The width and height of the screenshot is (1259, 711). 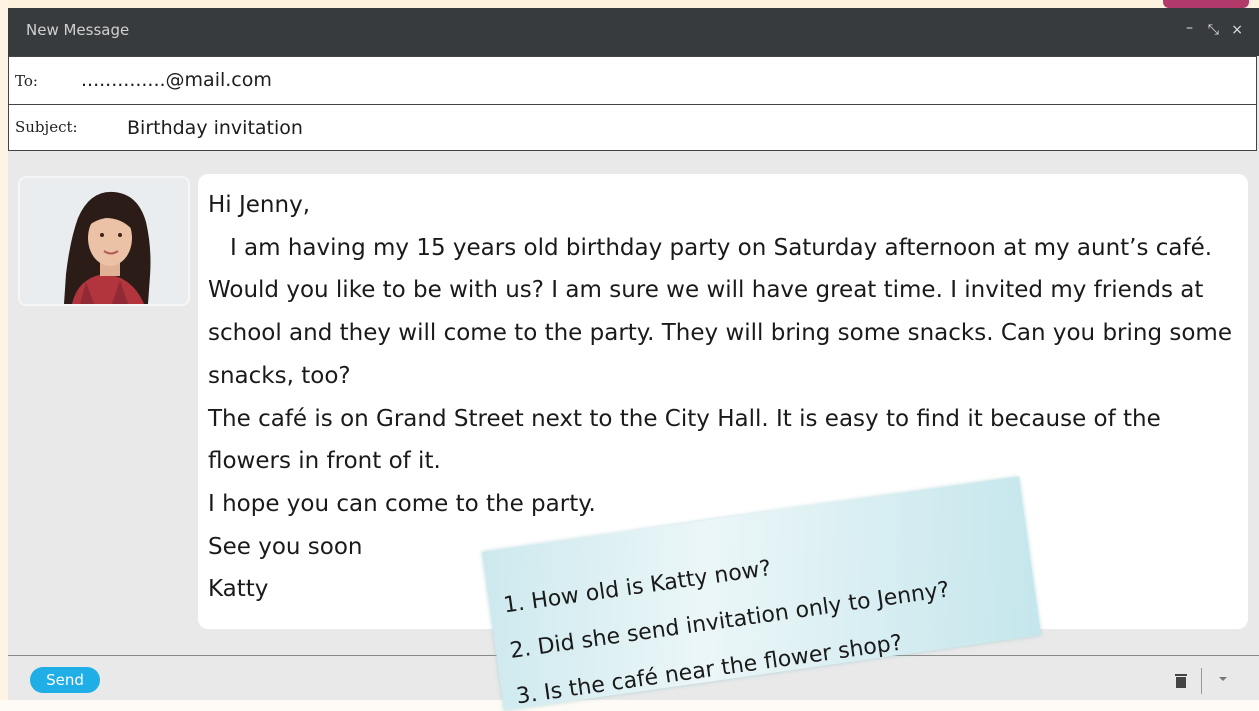 What do you see at coordinates (1189, 28) in the screenshot?
I see `minimize-icon: –` at bounding box center [1189, 28].